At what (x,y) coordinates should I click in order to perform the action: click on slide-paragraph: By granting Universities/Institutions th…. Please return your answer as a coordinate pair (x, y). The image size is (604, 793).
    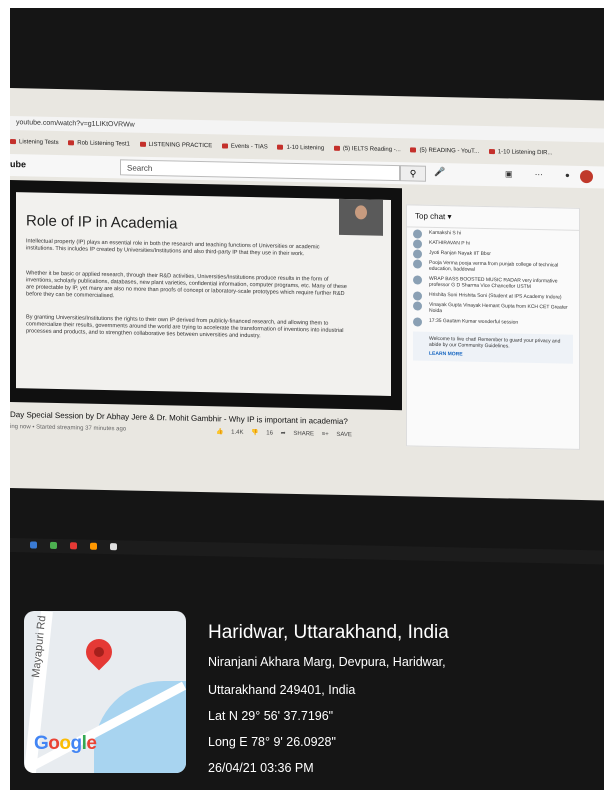
    Looking at the image, I should click on (185, 327).